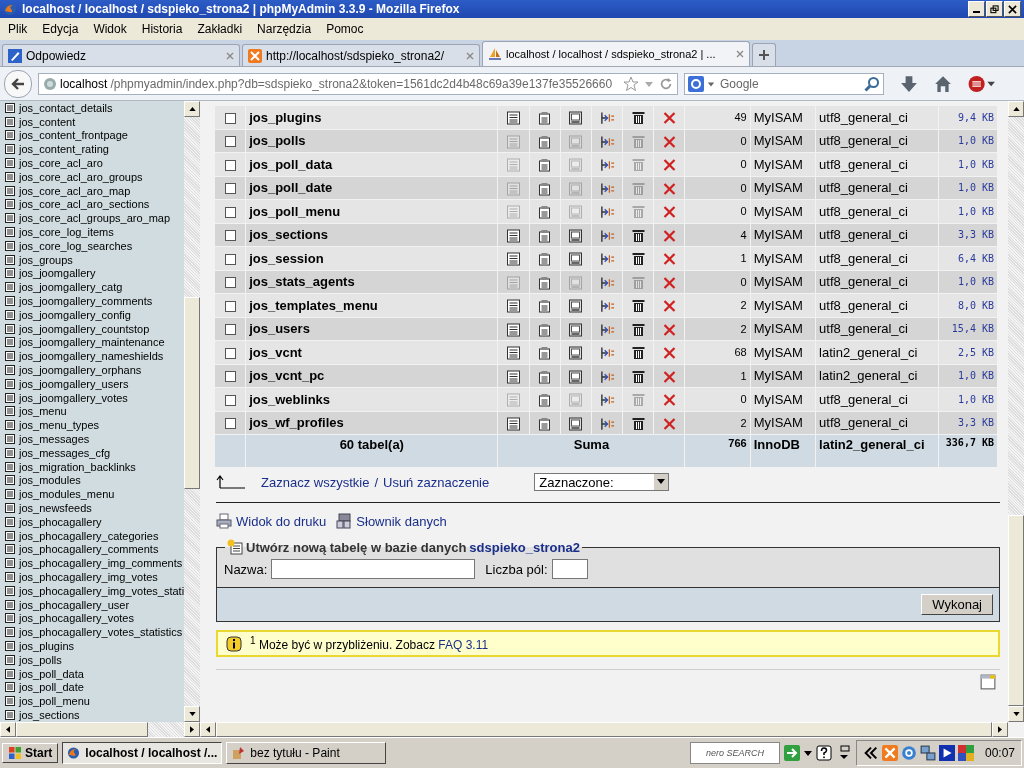 The height and width of the screenshot is (768, 1024). I want to click on new-tab-button, so click(764, 54).